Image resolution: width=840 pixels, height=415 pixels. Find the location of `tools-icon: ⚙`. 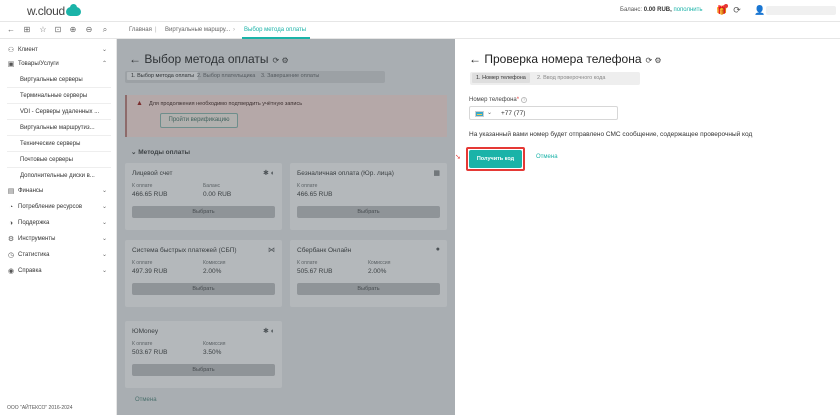

tools-icon: ⚙ is located at coordinates (11, 239).